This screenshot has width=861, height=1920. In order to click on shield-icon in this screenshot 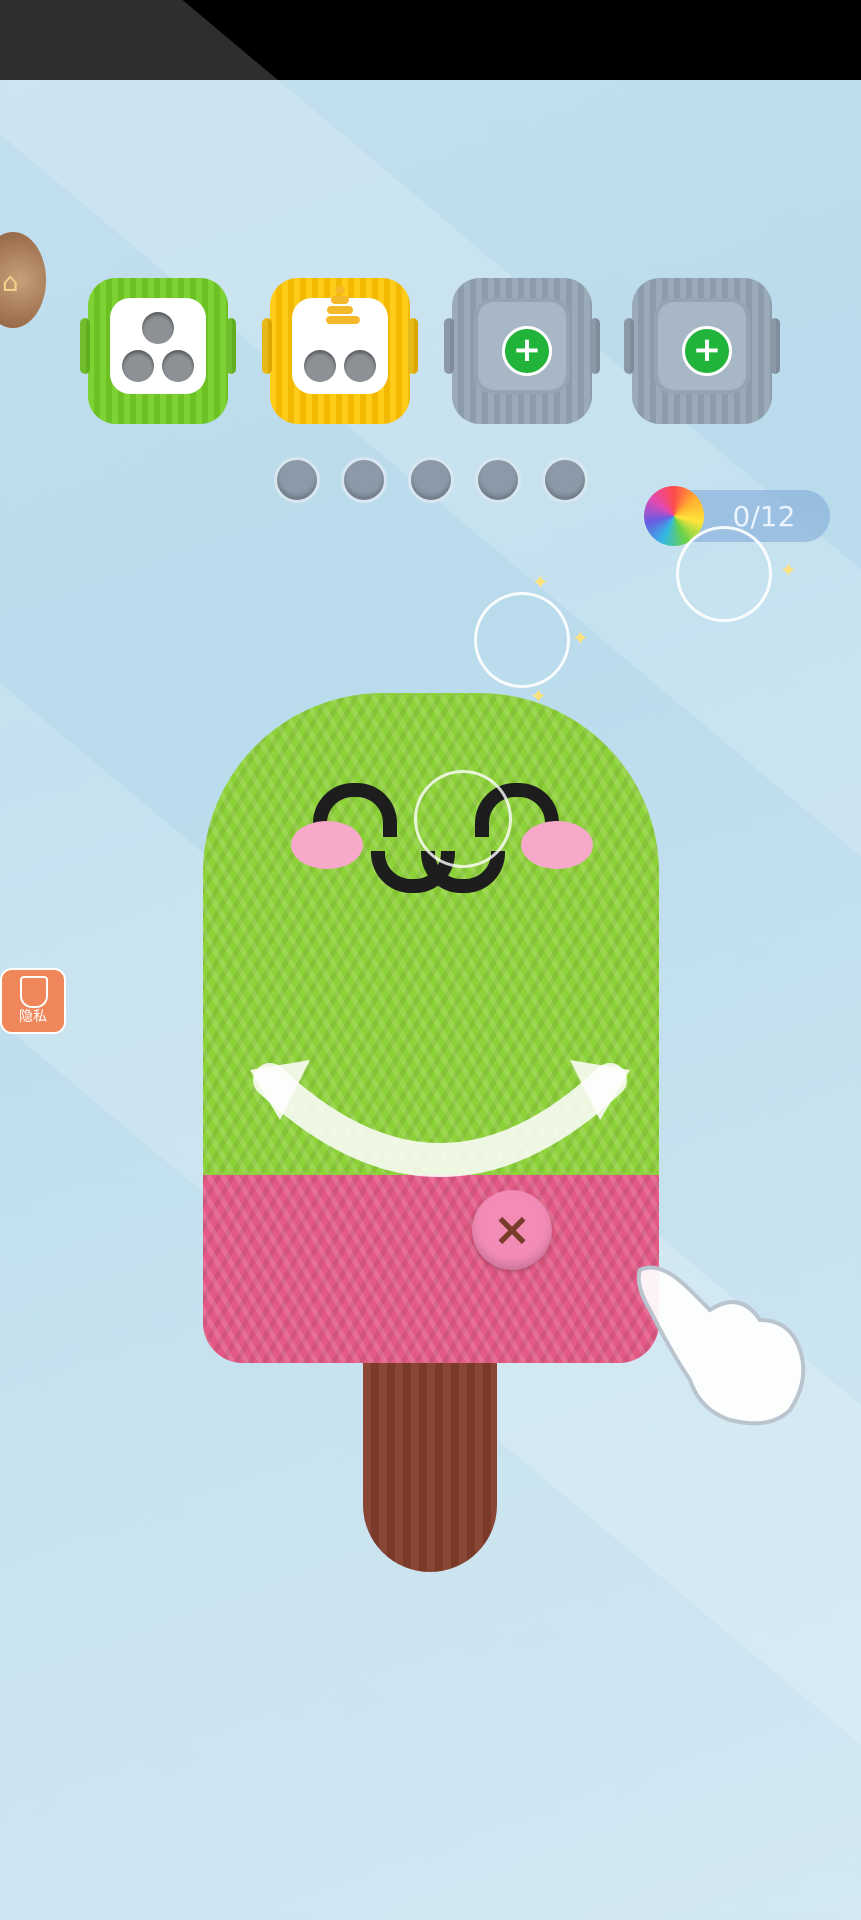, I will do `click(34, 992)`.